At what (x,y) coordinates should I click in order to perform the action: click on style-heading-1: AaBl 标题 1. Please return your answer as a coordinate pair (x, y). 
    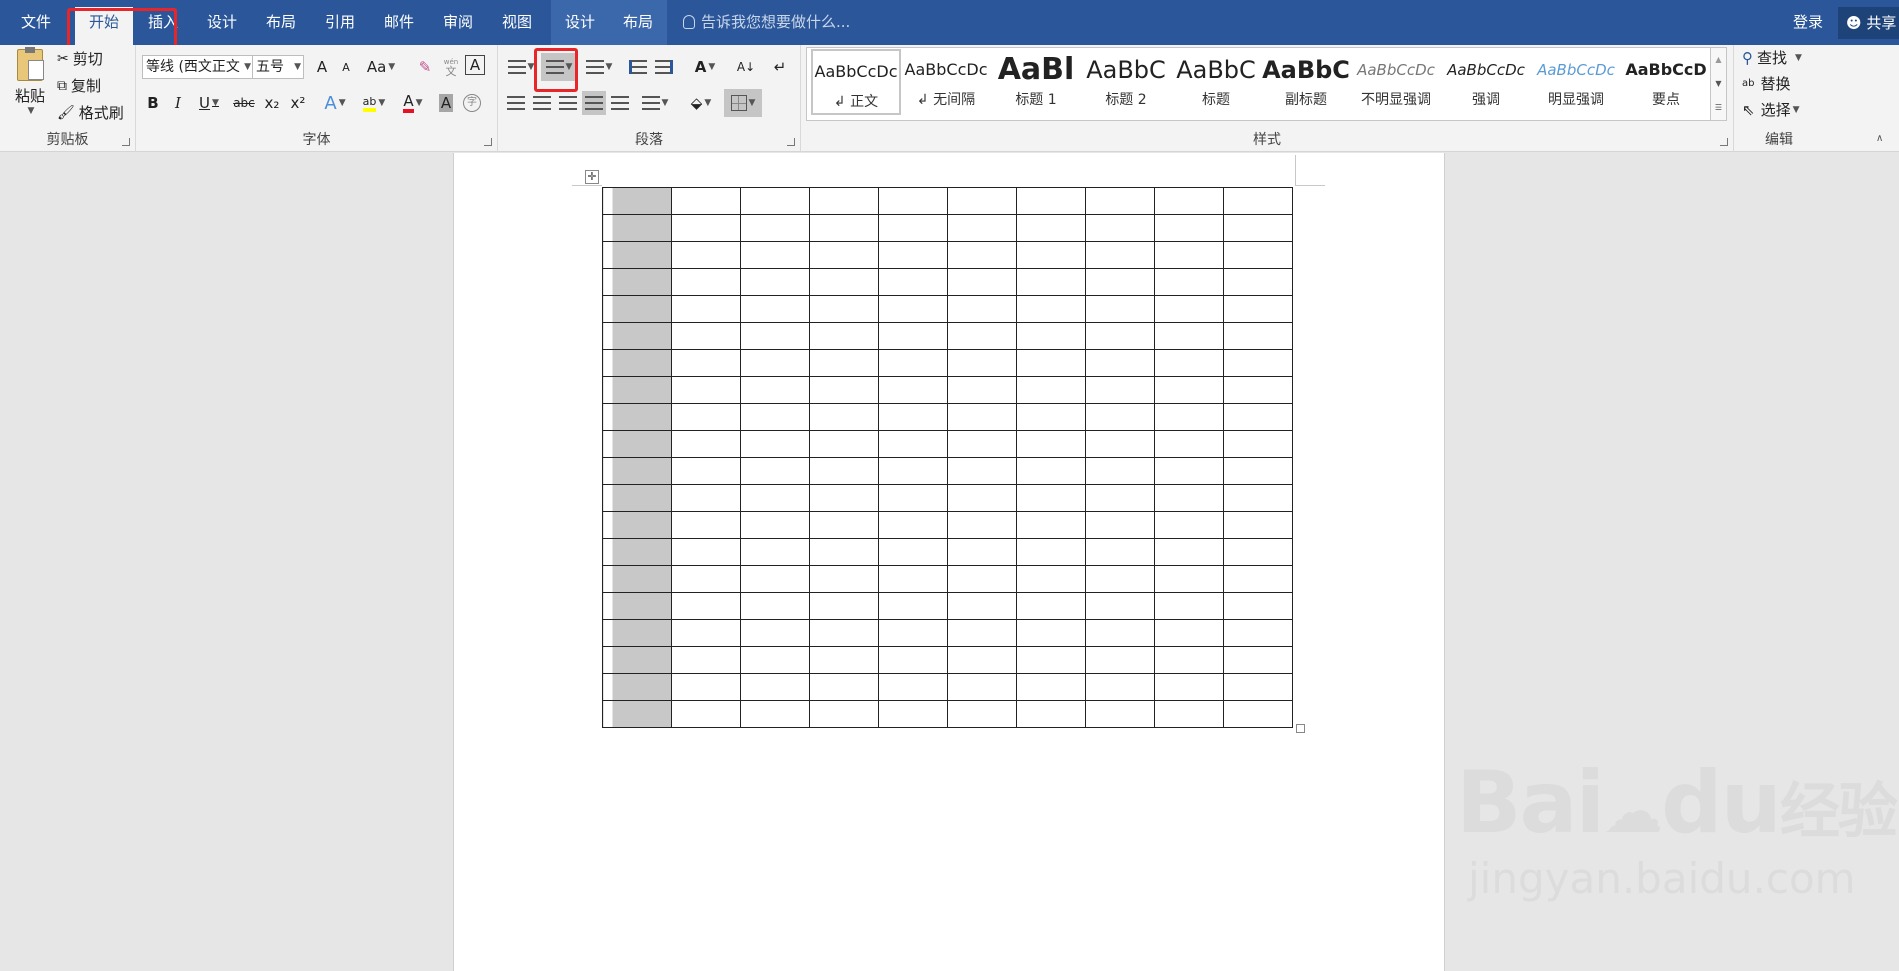
    Looking at the image, I should click on (1036, 82).